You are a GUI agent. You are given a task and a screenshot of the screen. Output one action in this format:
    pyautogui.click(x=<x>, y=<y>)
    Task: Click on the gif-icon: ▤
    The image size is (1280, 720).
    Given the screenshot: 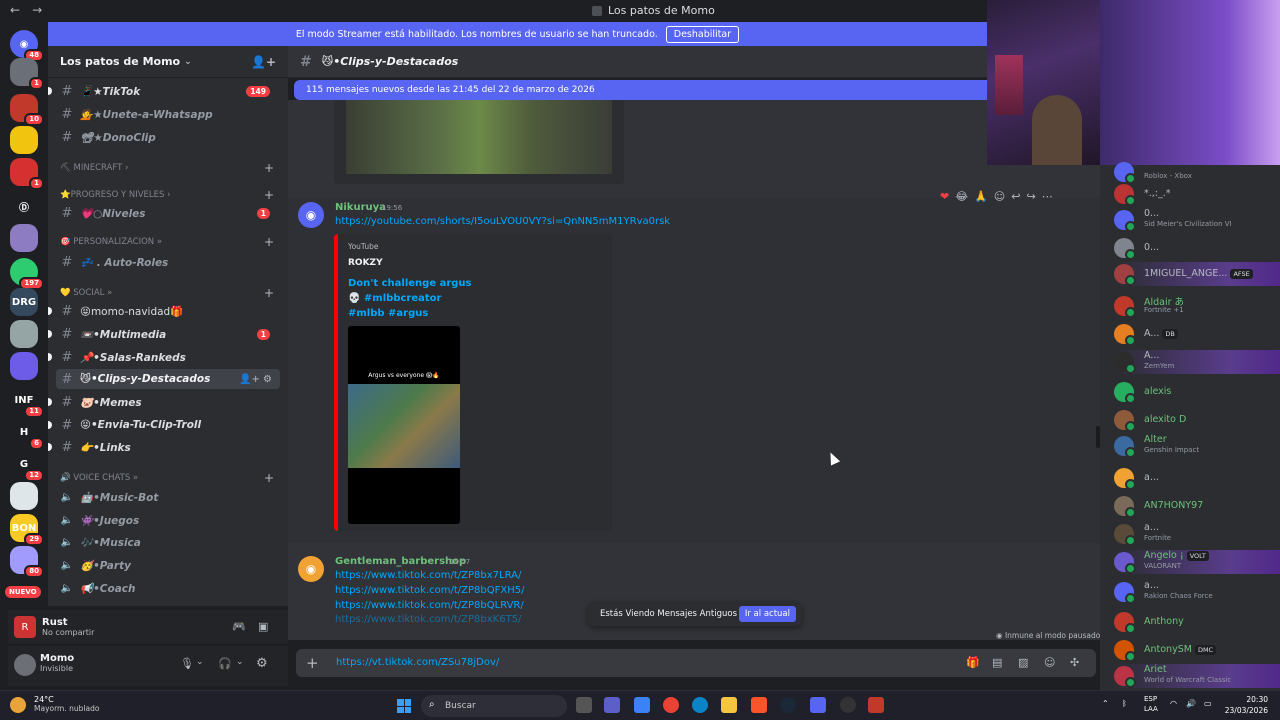 What is the action you would take?
    pyautogui.click(x=997, y=662)
    